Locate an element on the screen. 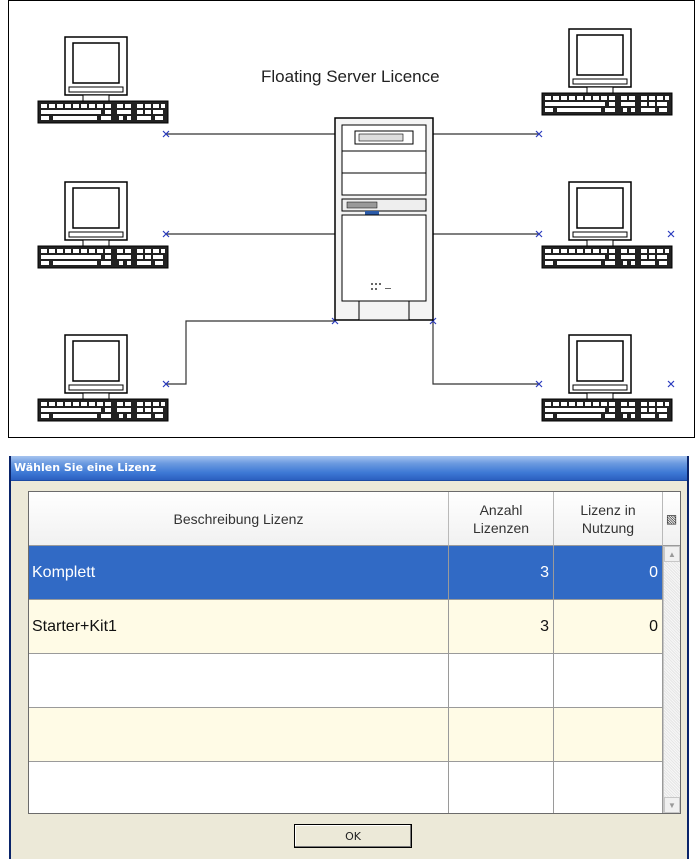 Image resolution: width=700 pixels, height=859 pixels. dialog-title: Wählen Sie eine Lizenz is located at coordinates (85, 467).